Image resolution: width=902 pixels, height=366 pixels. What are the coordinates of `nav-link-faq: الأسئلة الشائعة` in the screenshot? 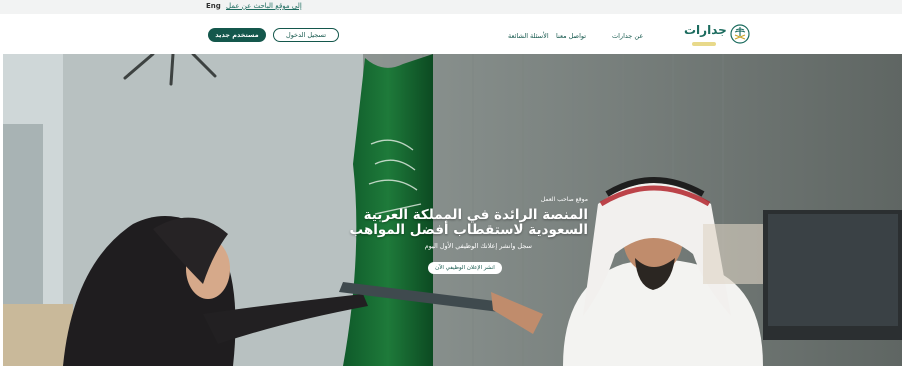 It's located at (528, 36).